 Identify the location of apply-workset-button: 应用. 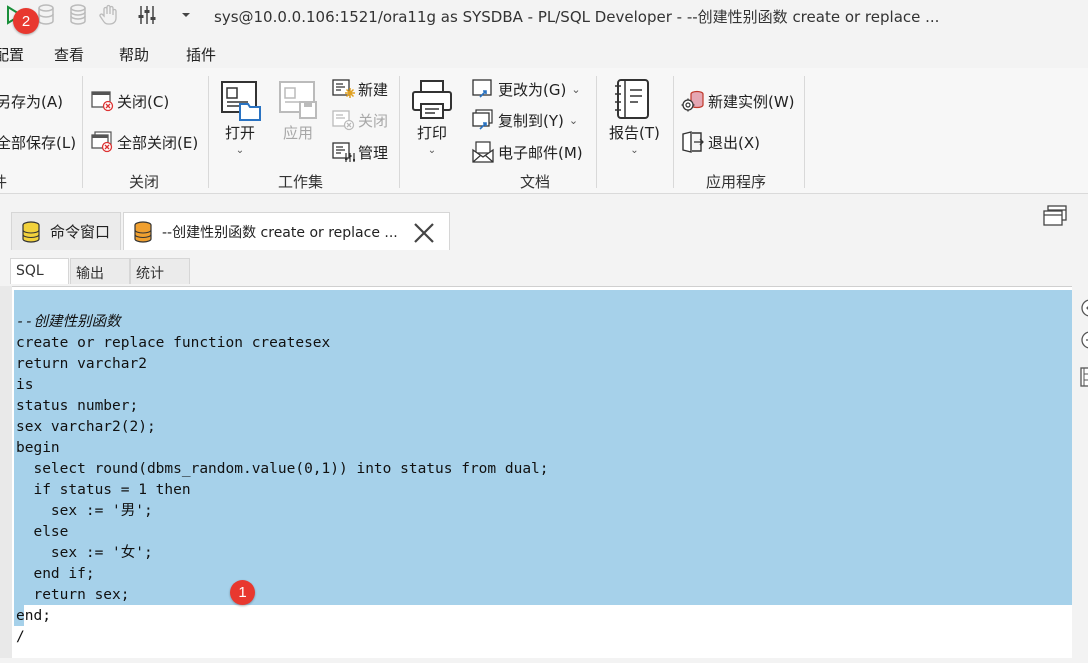
(298, 110).